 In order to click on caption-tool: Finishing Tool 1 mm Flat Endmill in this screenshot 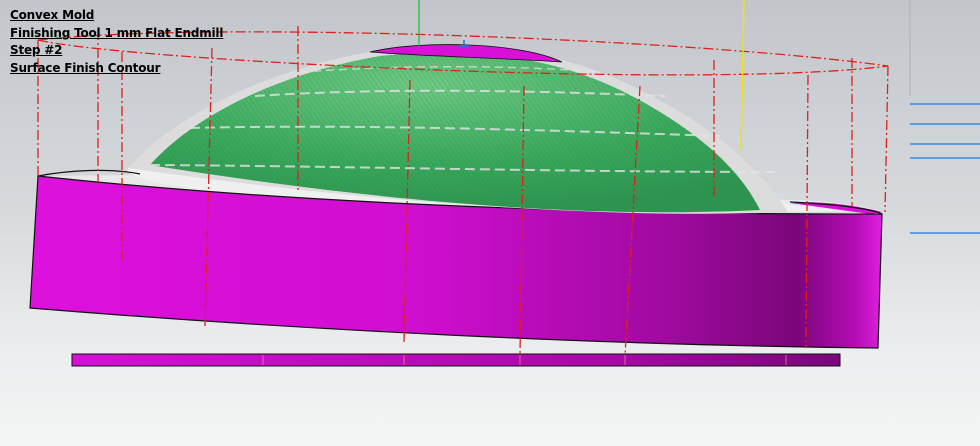, I will do `click(117, 32)`.